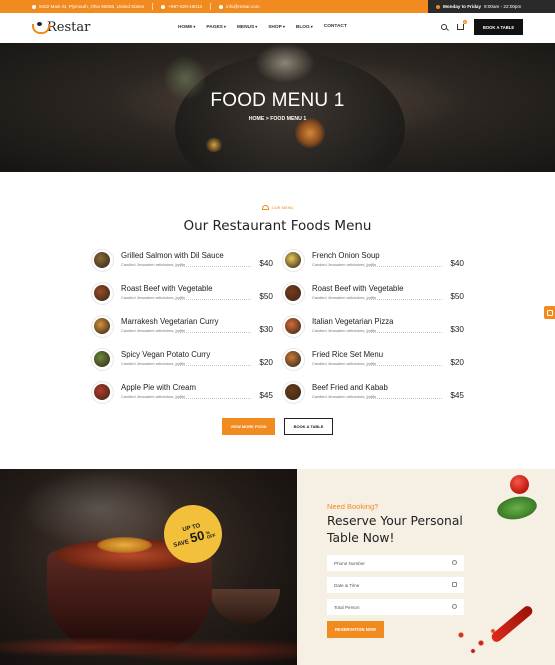 The width and height of the screenshot is (555, 665). I want to click on nav-item-home: HOME▾, so click(186, 27).